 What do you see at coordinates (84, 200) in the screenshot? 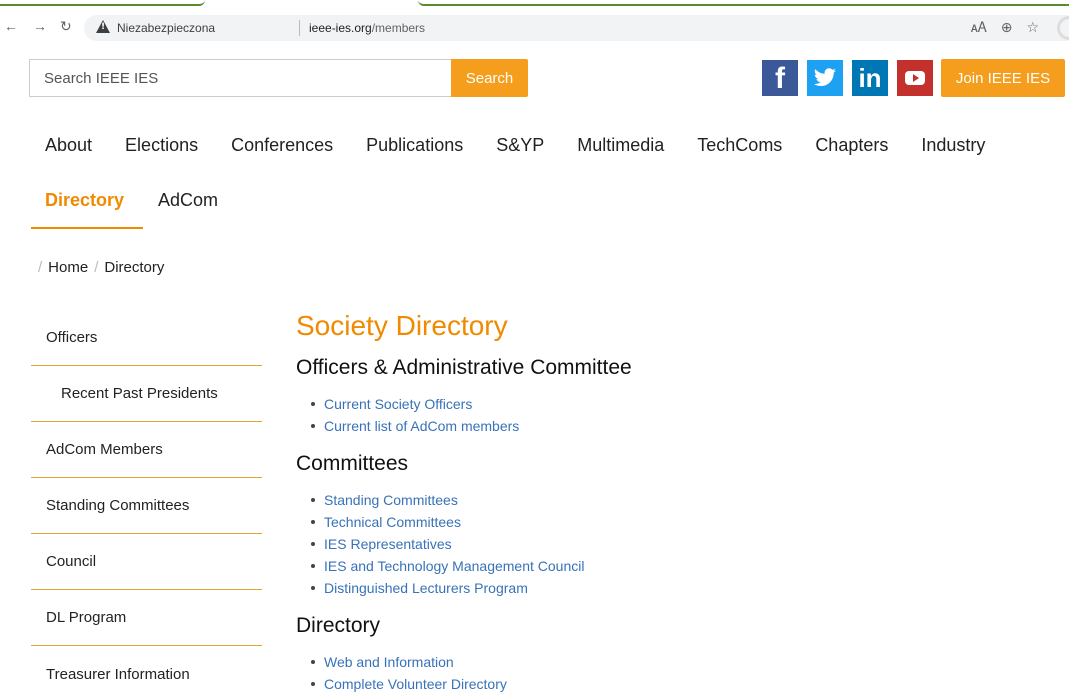
I see `nav-directory: Directory` at bounding box center [84, 200].